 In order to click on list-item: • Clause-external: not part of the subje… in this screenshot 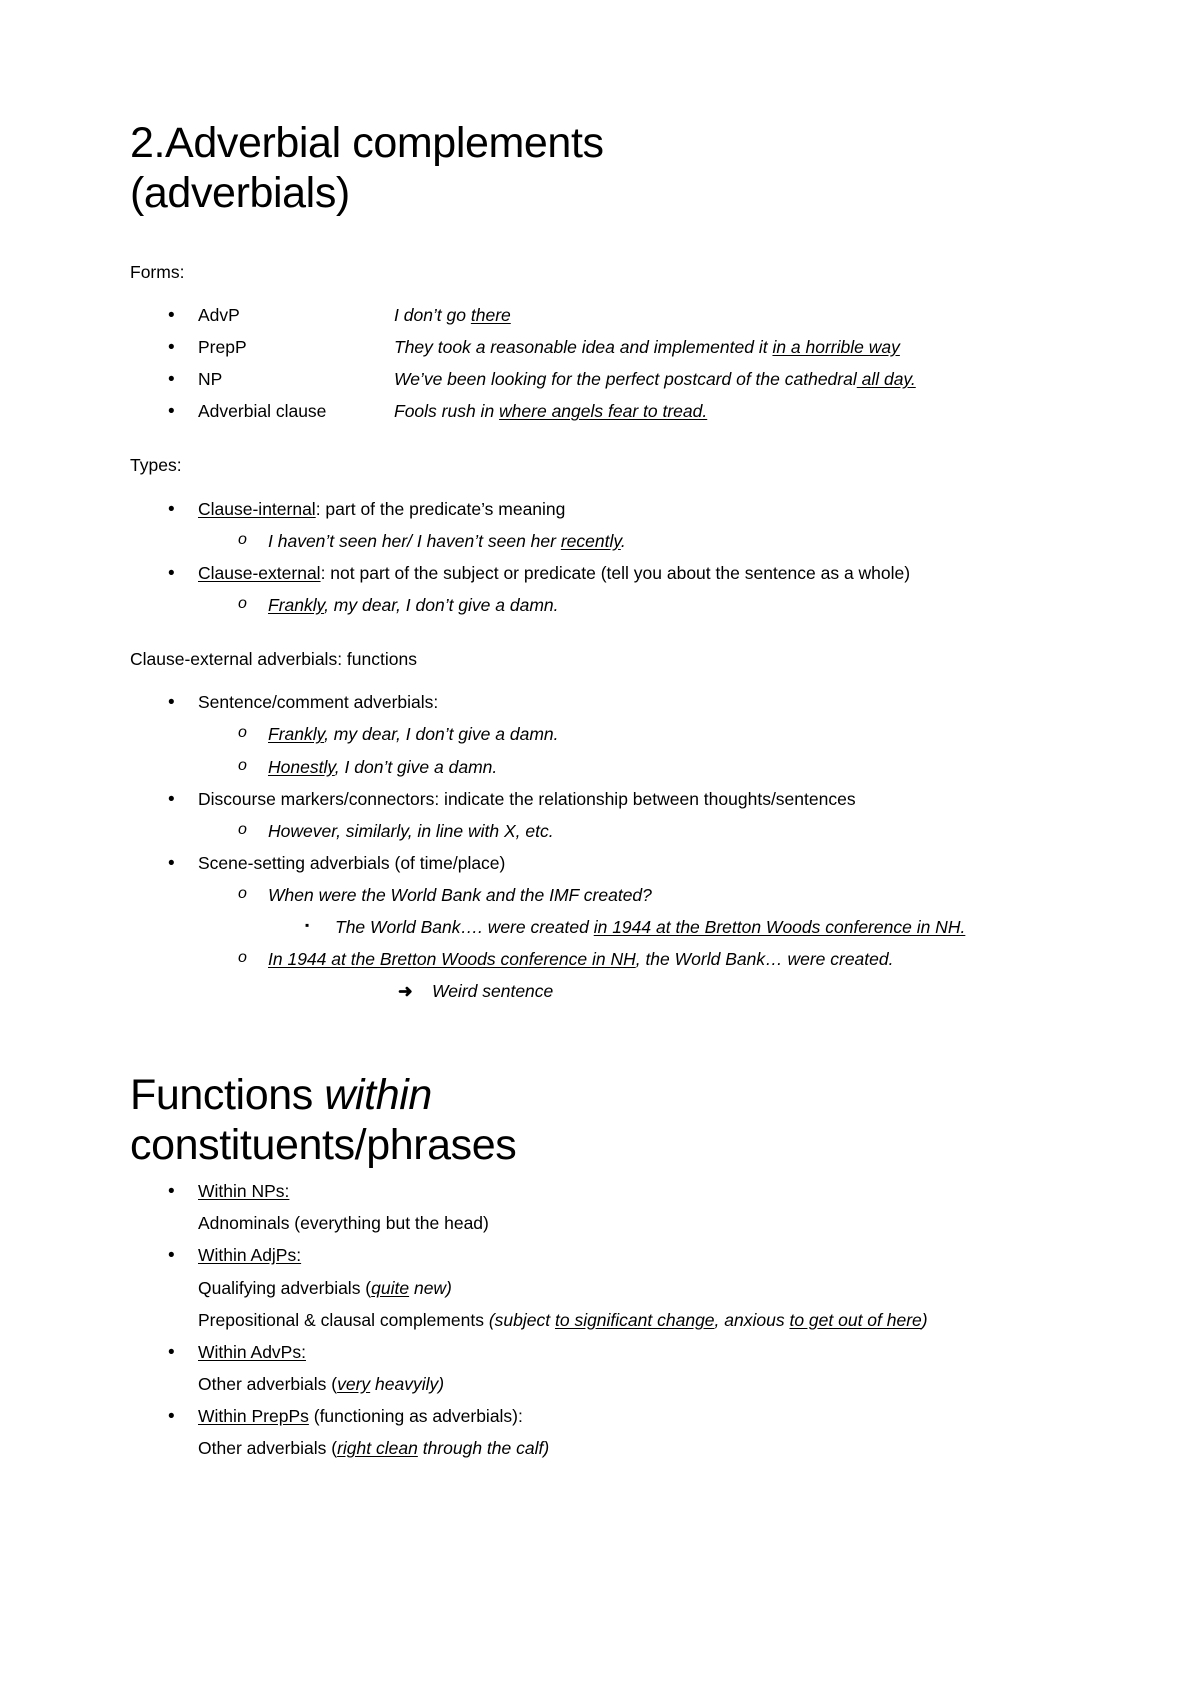, I will do `click(600, 573)`.